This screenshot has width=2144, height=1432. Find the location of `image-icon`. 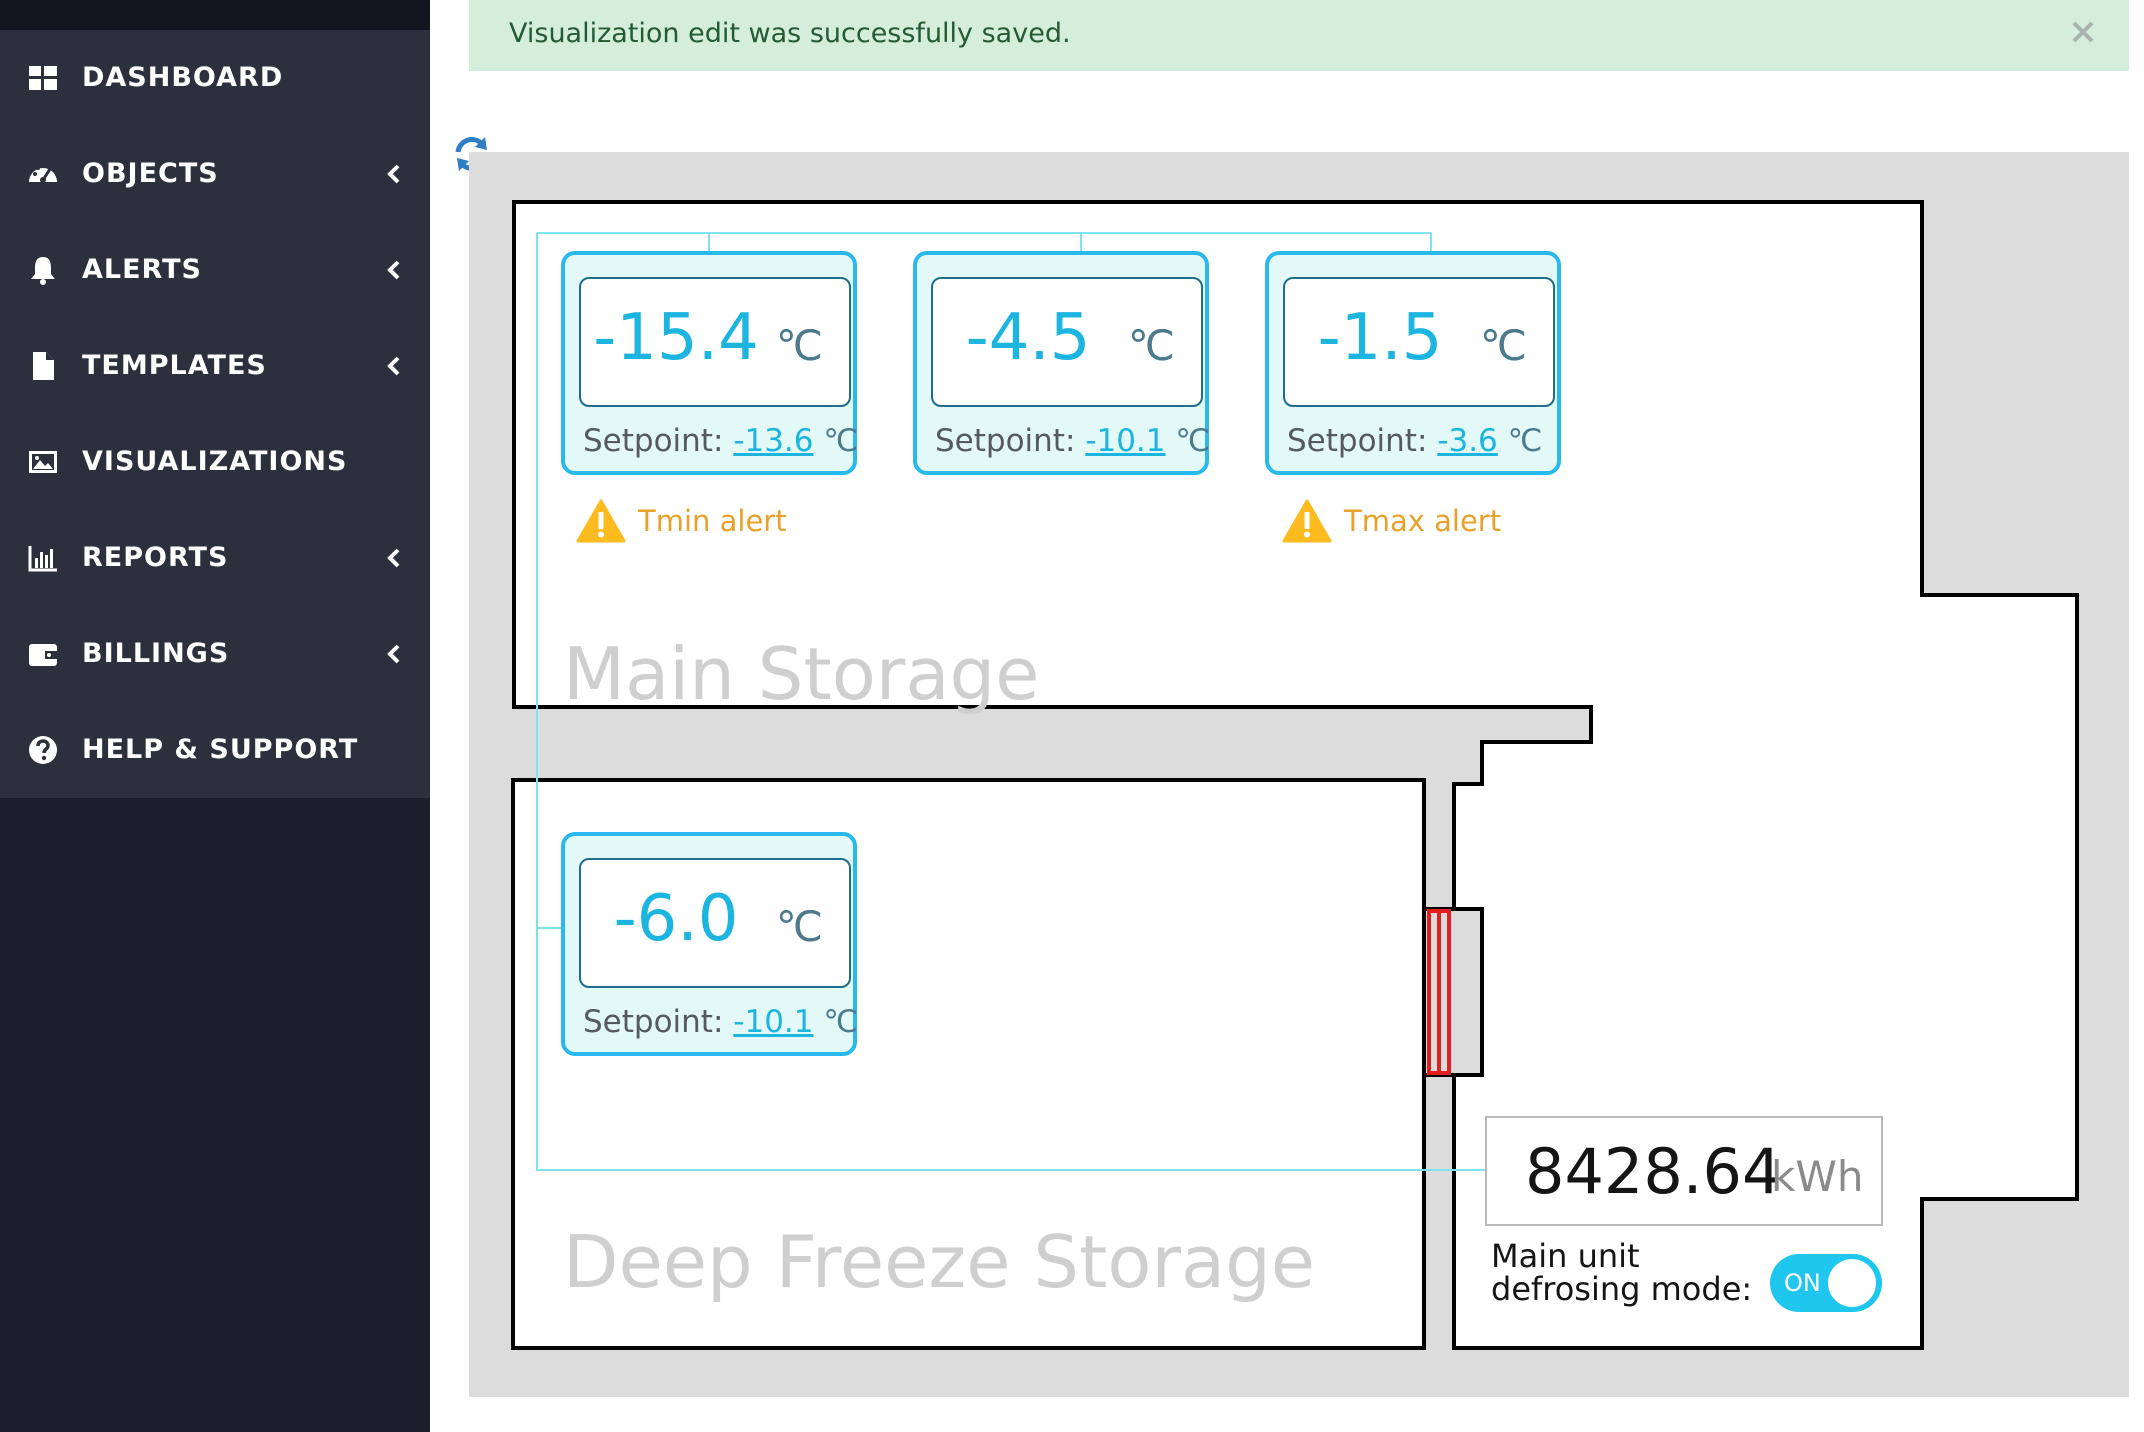

image-icon is located at coordinates (43, 462).